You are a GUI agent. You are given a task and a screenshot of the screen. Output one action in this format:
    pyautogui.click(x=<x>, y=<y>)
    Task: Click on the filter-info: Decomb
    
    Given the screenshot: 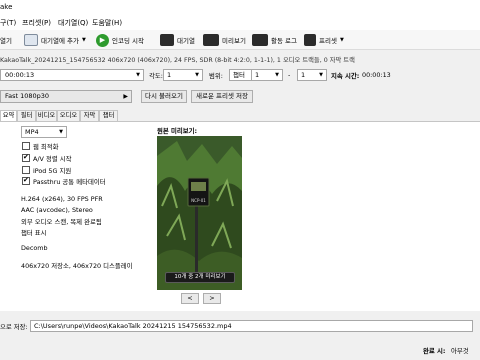 What is the action you would take?
    pyautogui.click(x=34, y=248)
    